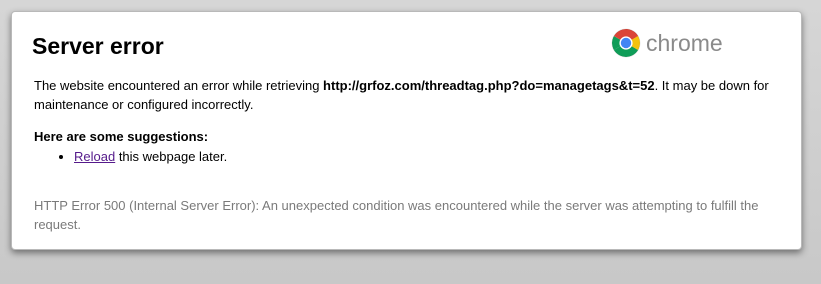  I want to click on brand-label: chrome, so click(684, 43).